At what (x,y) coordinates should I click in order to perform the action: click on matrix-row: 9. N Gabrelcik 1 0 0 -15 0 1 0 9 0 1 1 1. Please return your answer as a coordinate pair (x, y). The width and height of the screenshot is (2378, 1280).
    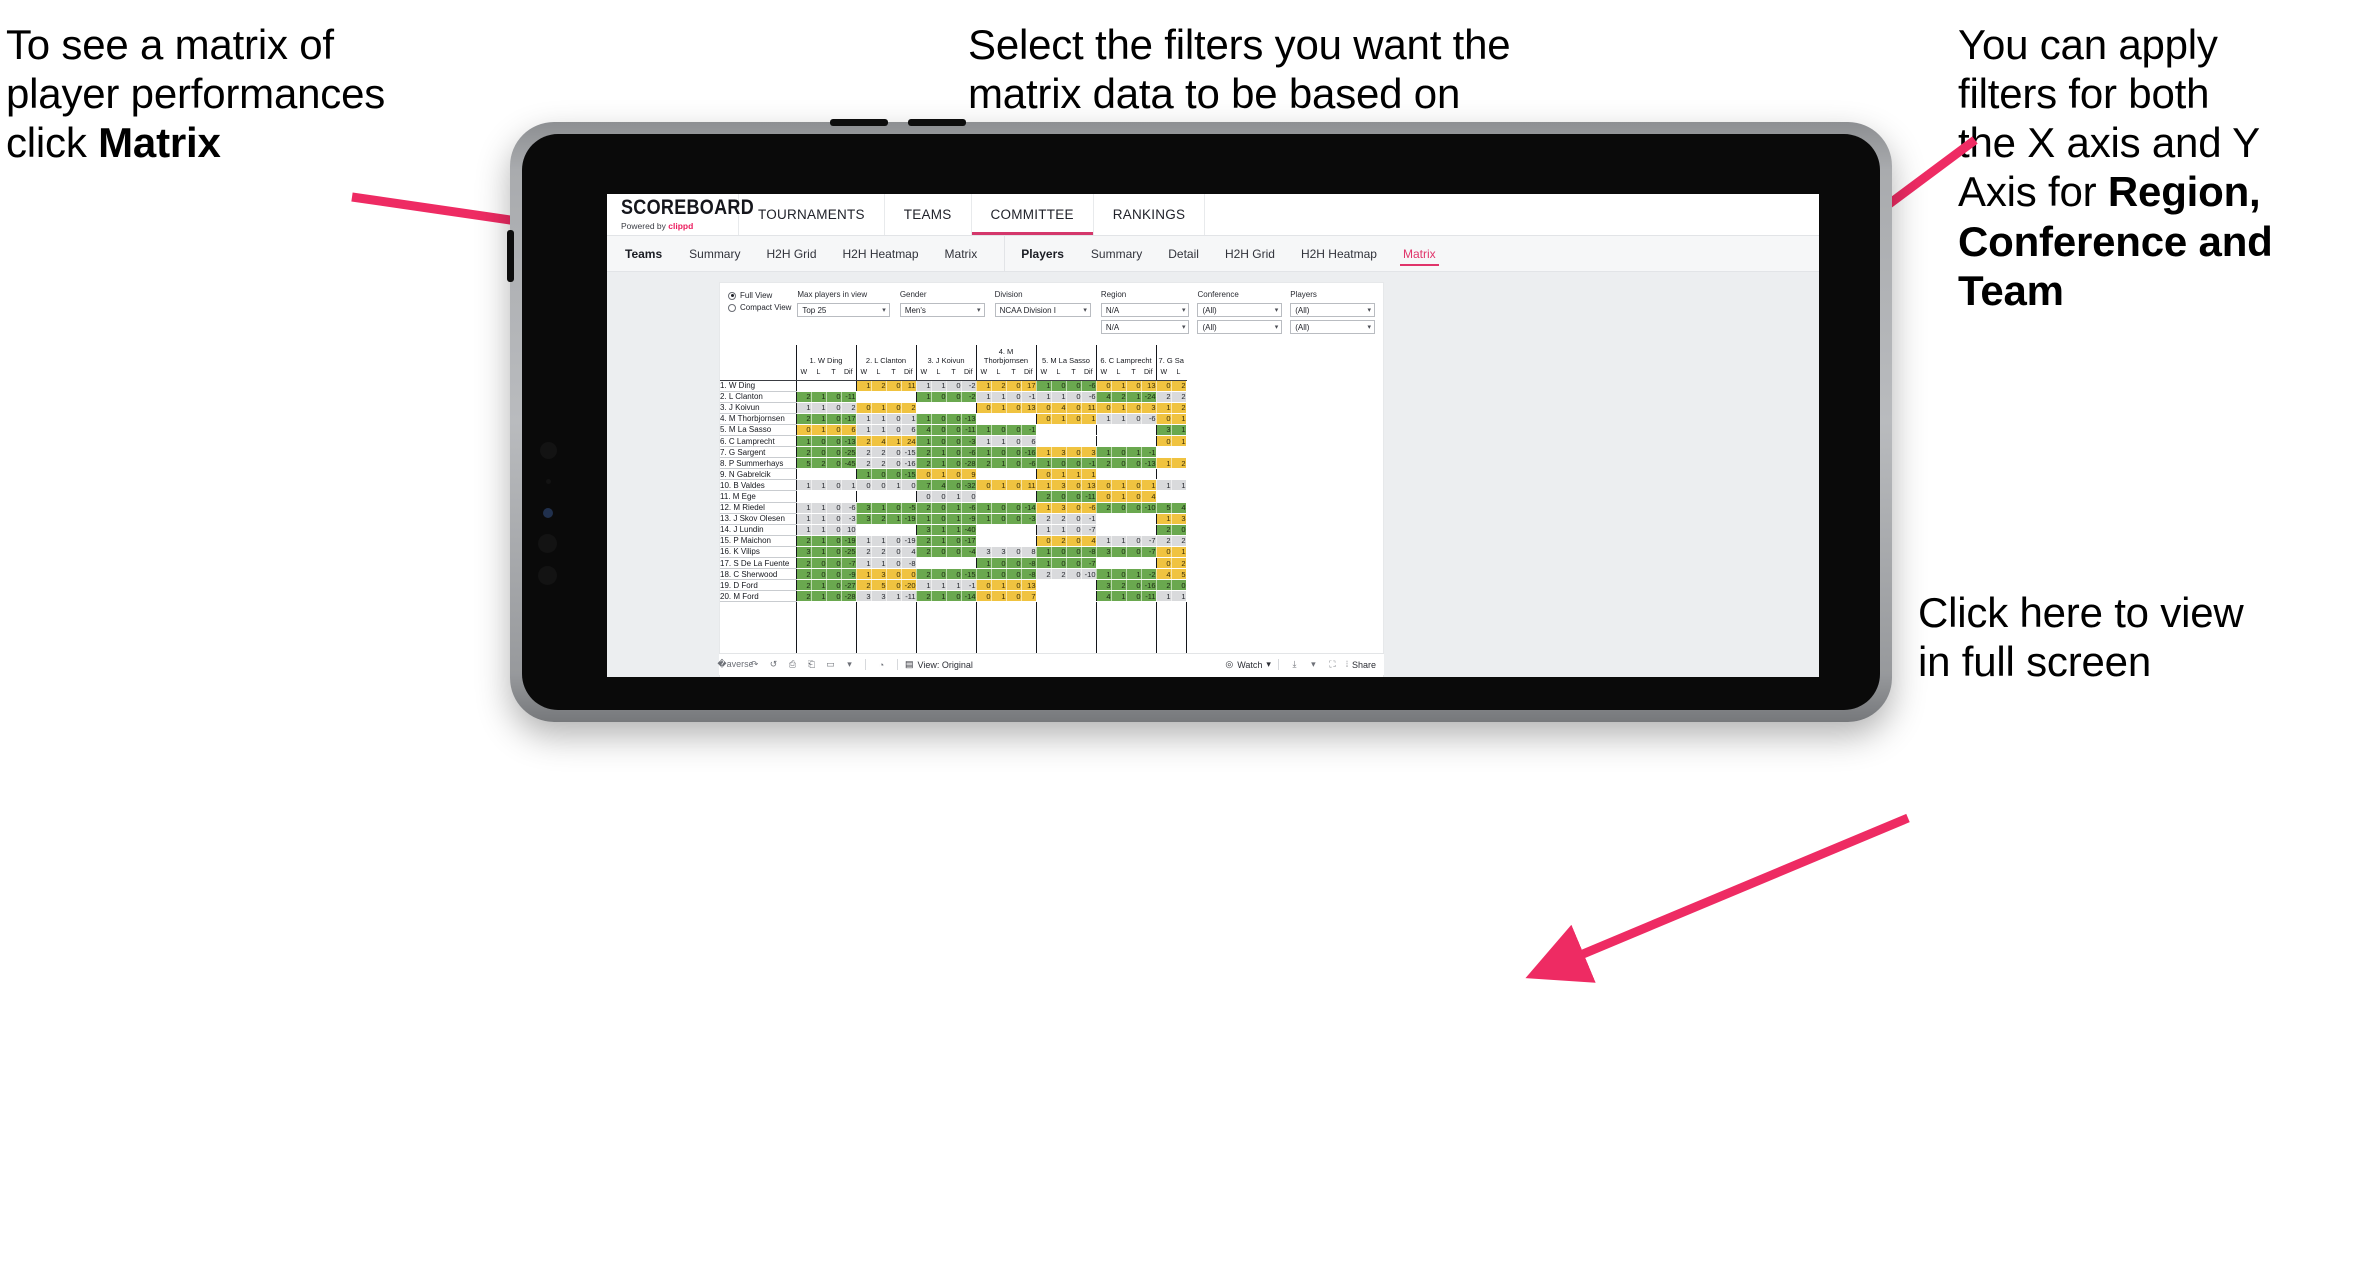
    Looking at the image, I should click on (953, 474).